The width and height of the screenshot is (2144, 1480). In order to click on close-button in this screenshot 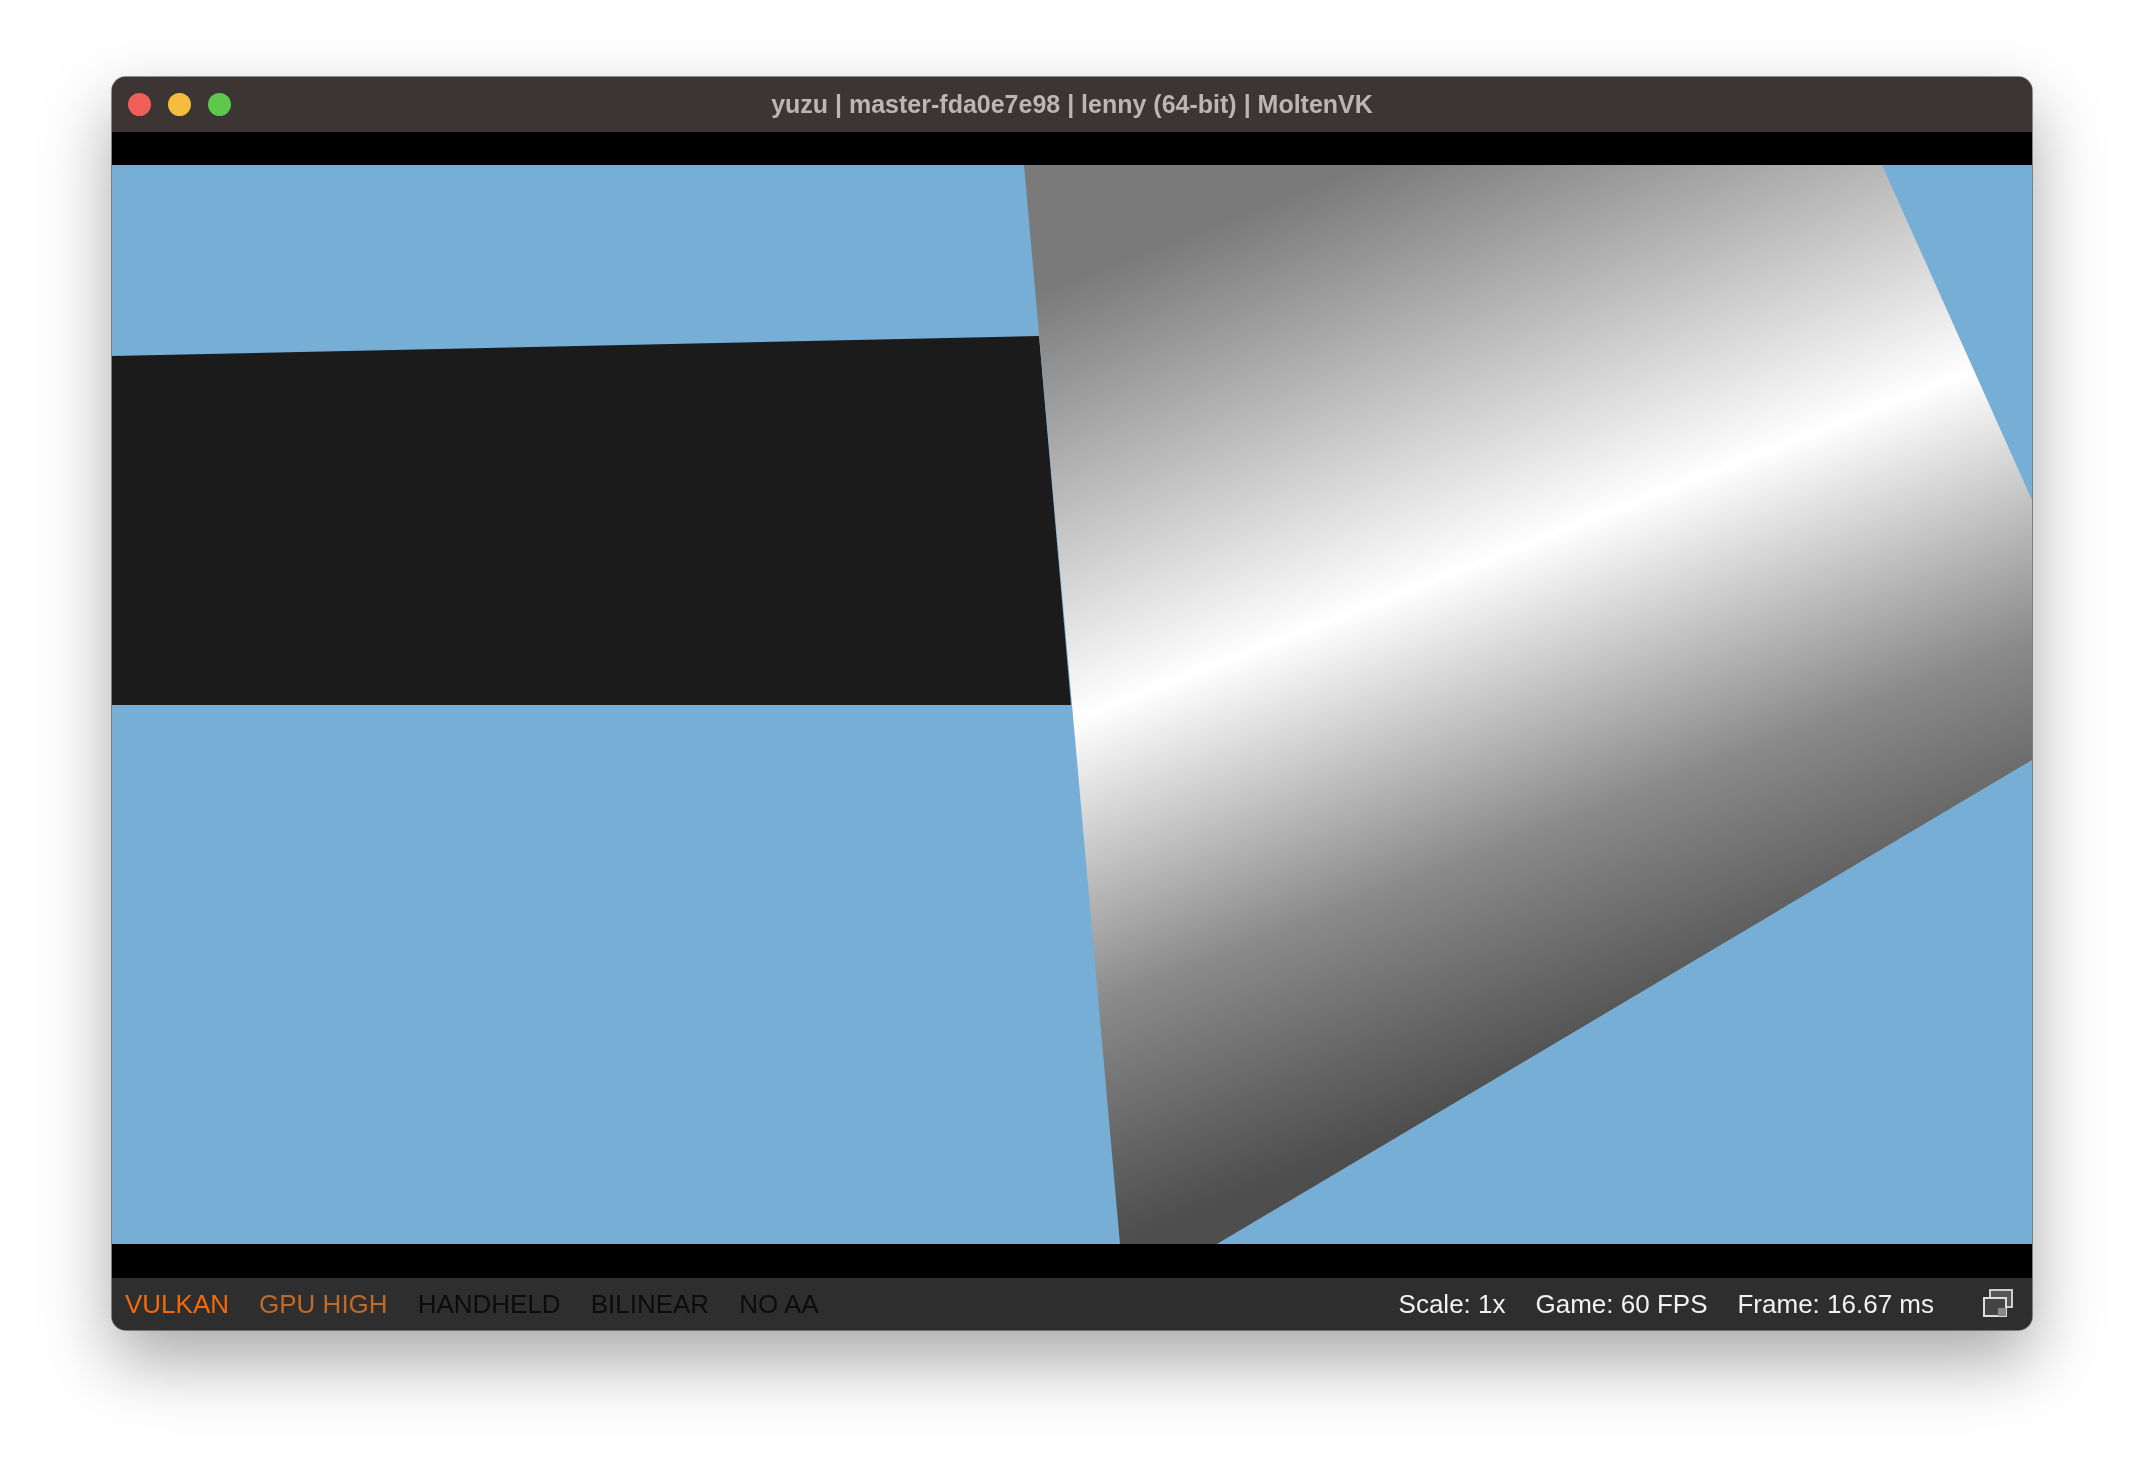, I will do `click(139, 104)`.